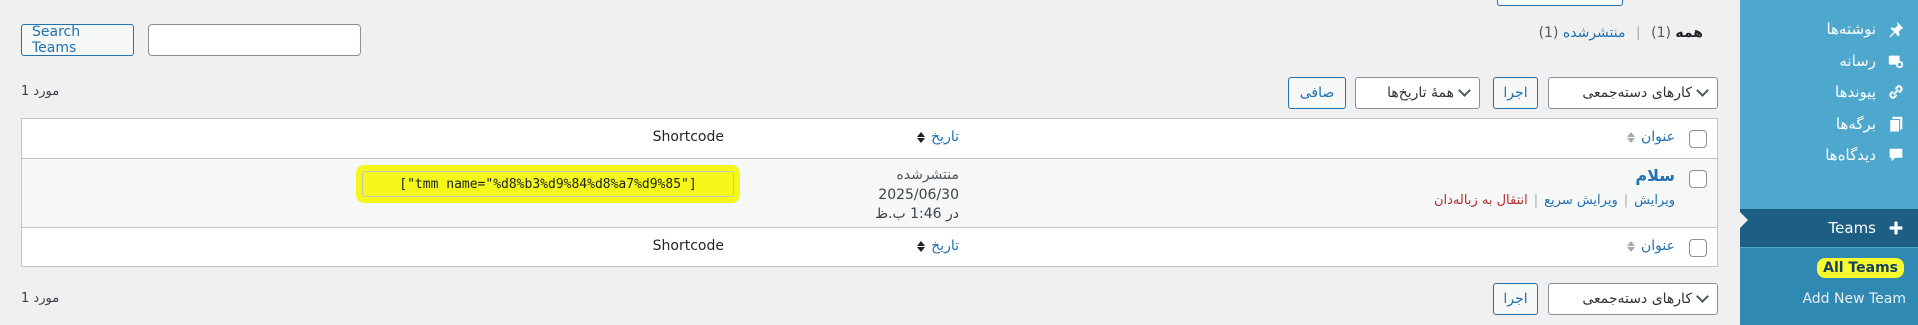  Describe the element at coordinates (1854, 299) in the screenshot. I see `submenu-add-new-team: Add New Team` at that location.